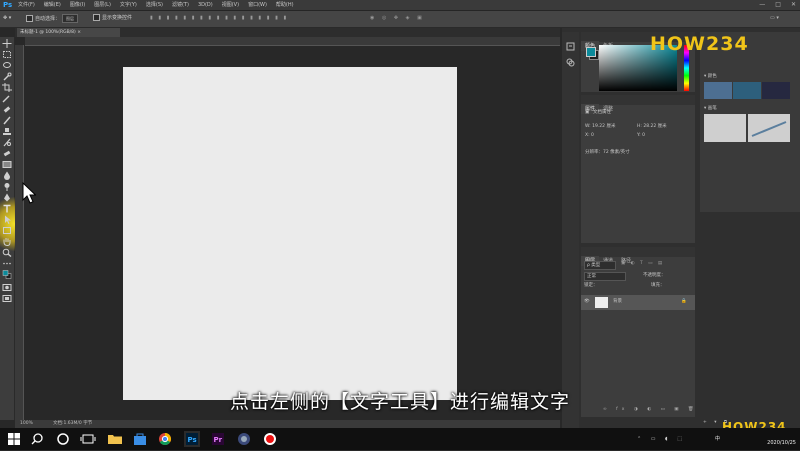 Image resolution: width=800 pixels, height=451 pixels. What do you see at coordinates (587, 135) in the screenshot?
I see `x-label: X:` at bounding box center [587, 135].